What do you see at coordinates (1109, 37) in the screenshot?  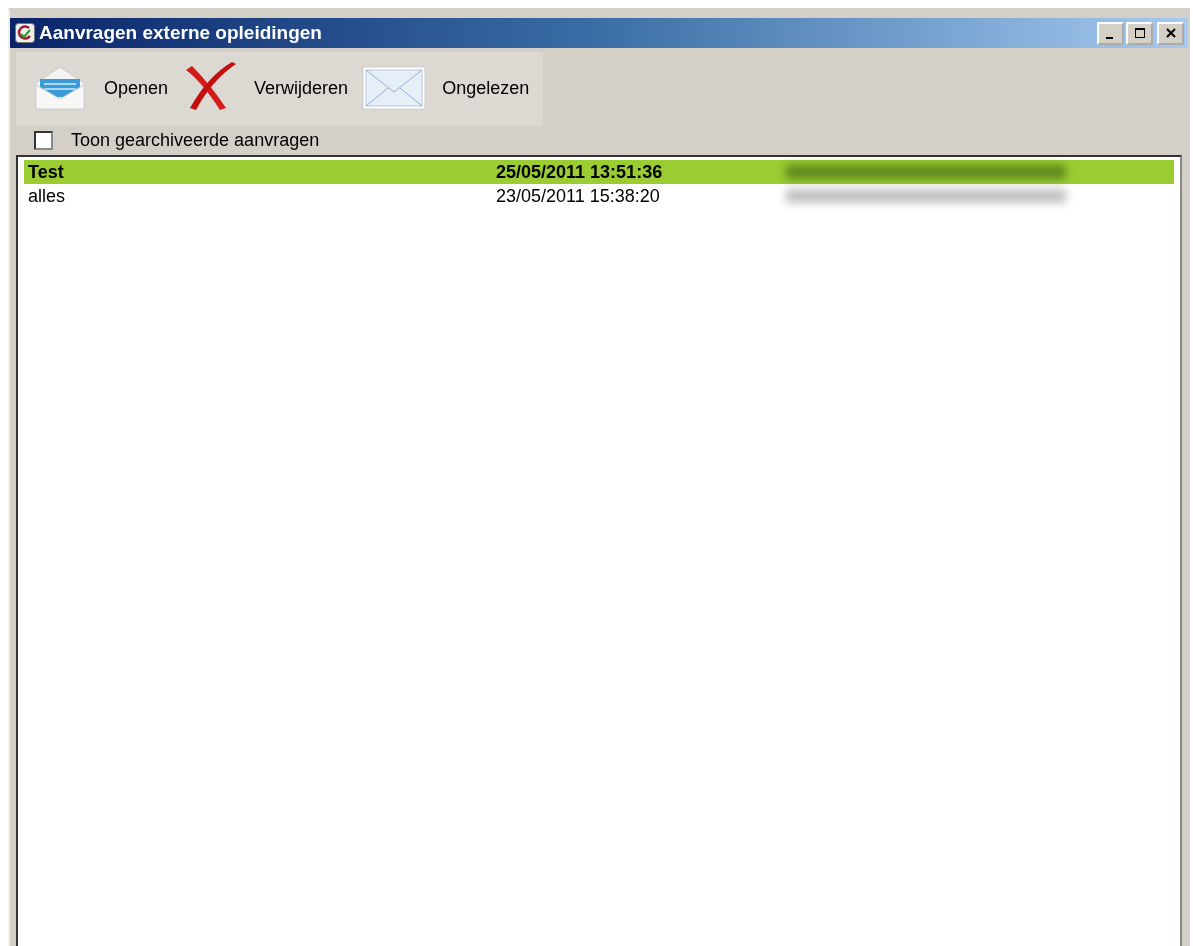 I see `minimize-icon` at bounding box center [1109, 37].